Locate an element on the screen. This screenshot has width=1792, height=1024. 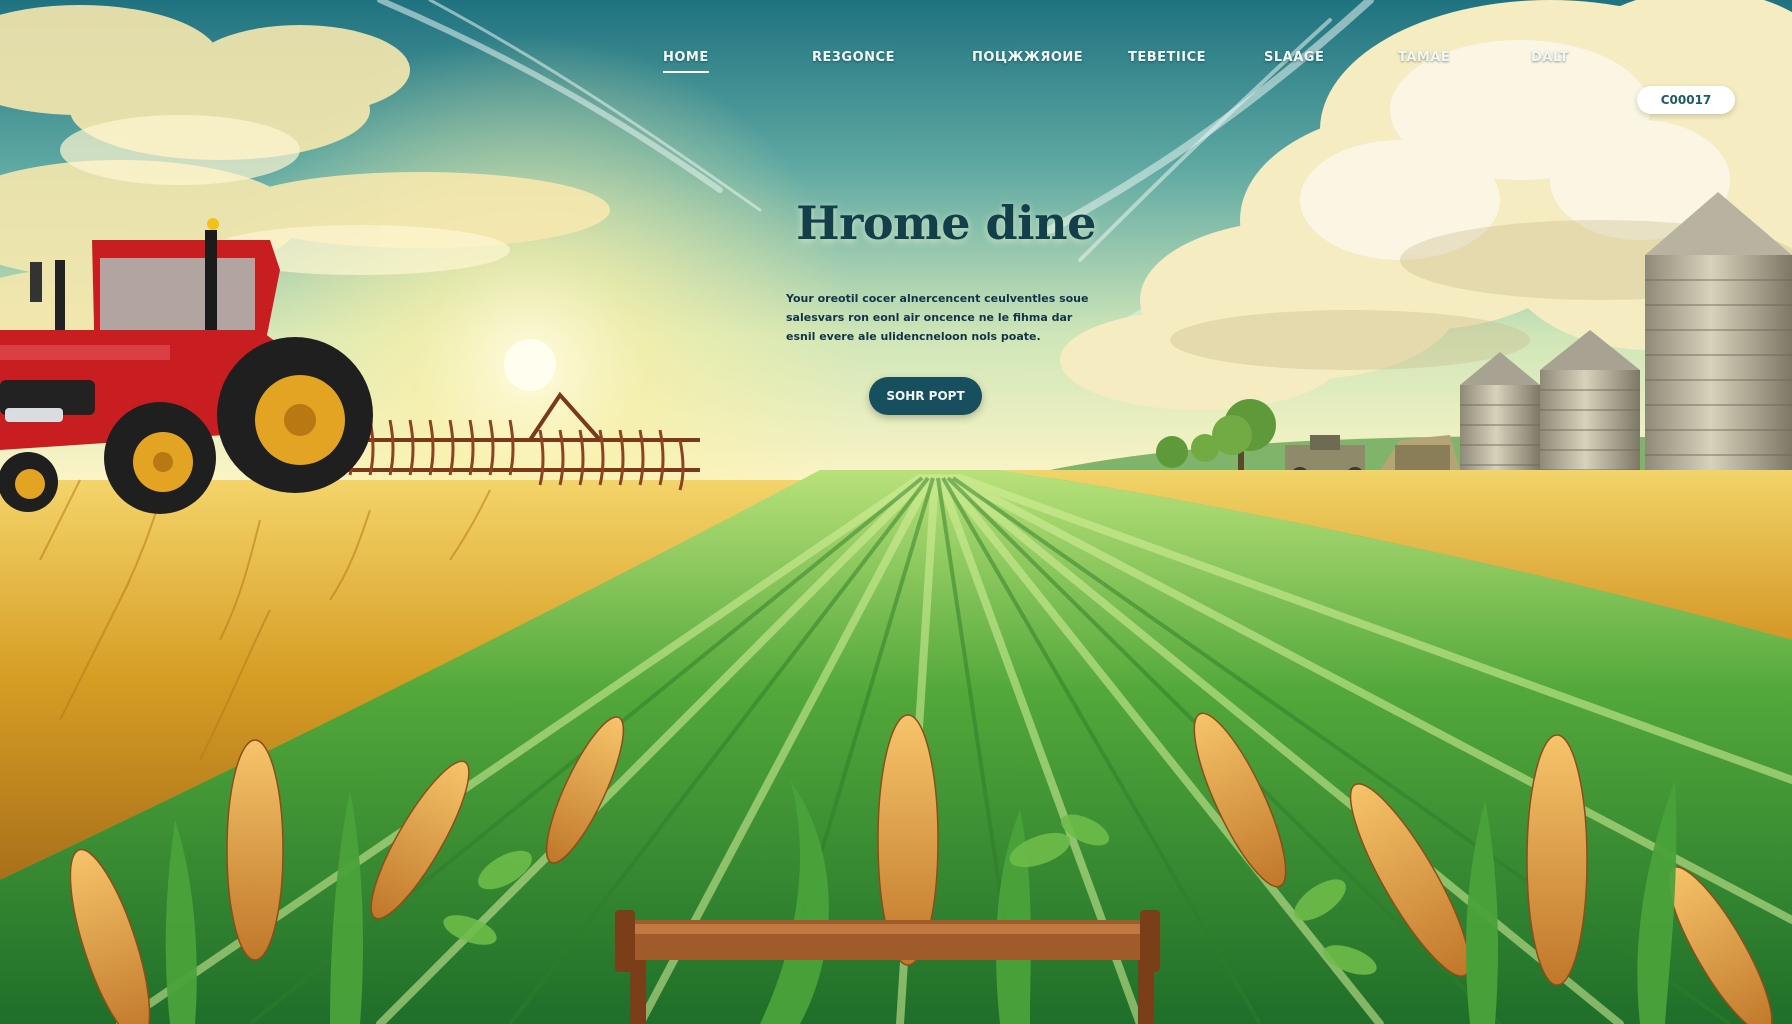
contact-button: C00017 is located at coordinates (1686, 100).